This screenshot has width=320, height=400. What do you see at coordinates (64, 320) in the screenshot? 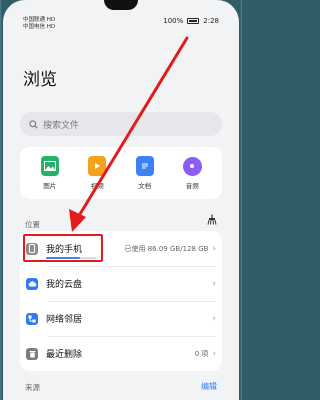
I see `location-title: 网络邻居` at bounding box center [64, 320].